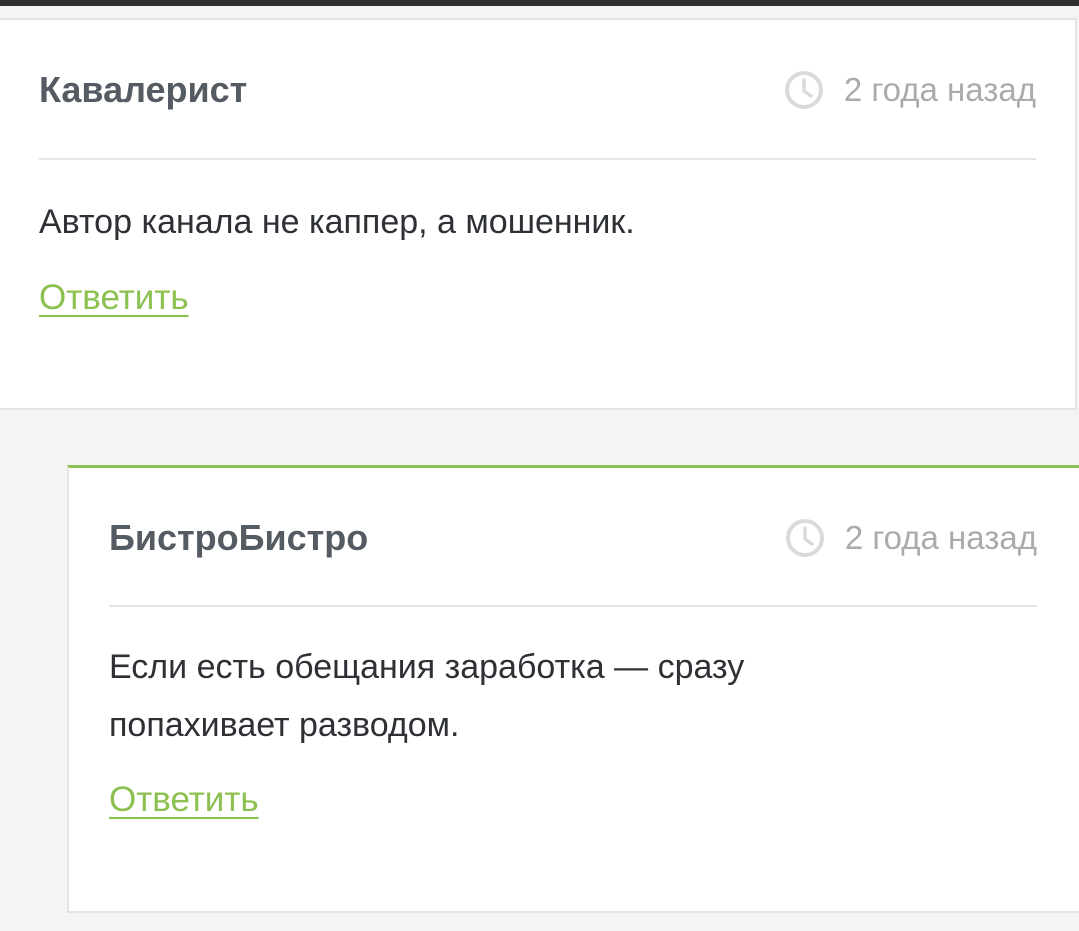  Describe the element at coordinates (337, 222) in the screenshot. I see `comment-text: Автор канала не каппер, а мошенник.` at that location.